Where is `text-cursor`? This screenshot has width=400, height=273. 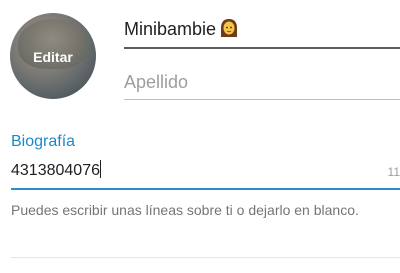 text-cursor is located at coordinates (100, 169).